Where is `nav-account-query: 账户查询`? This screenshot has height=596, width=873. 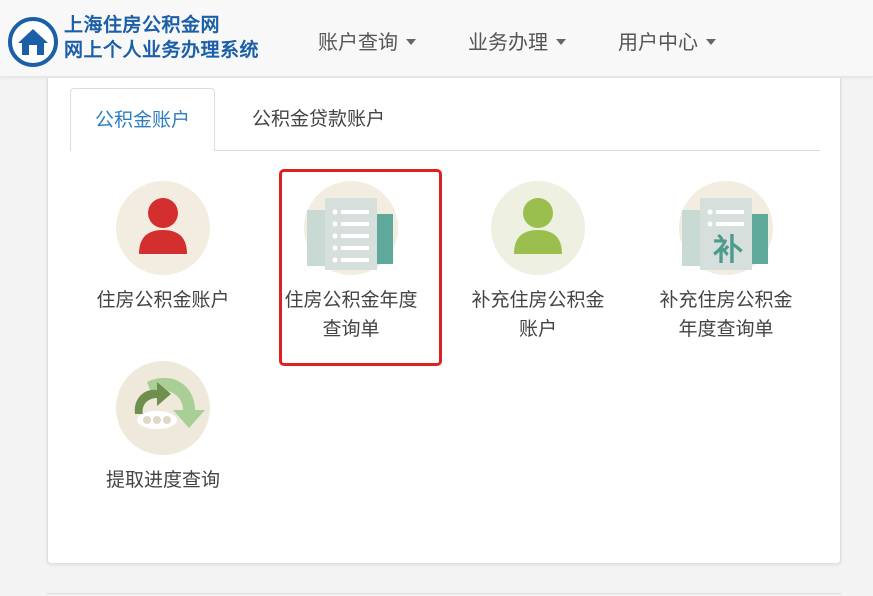 nav-account-query: 账户查询 is located at coordinates (367, 40).